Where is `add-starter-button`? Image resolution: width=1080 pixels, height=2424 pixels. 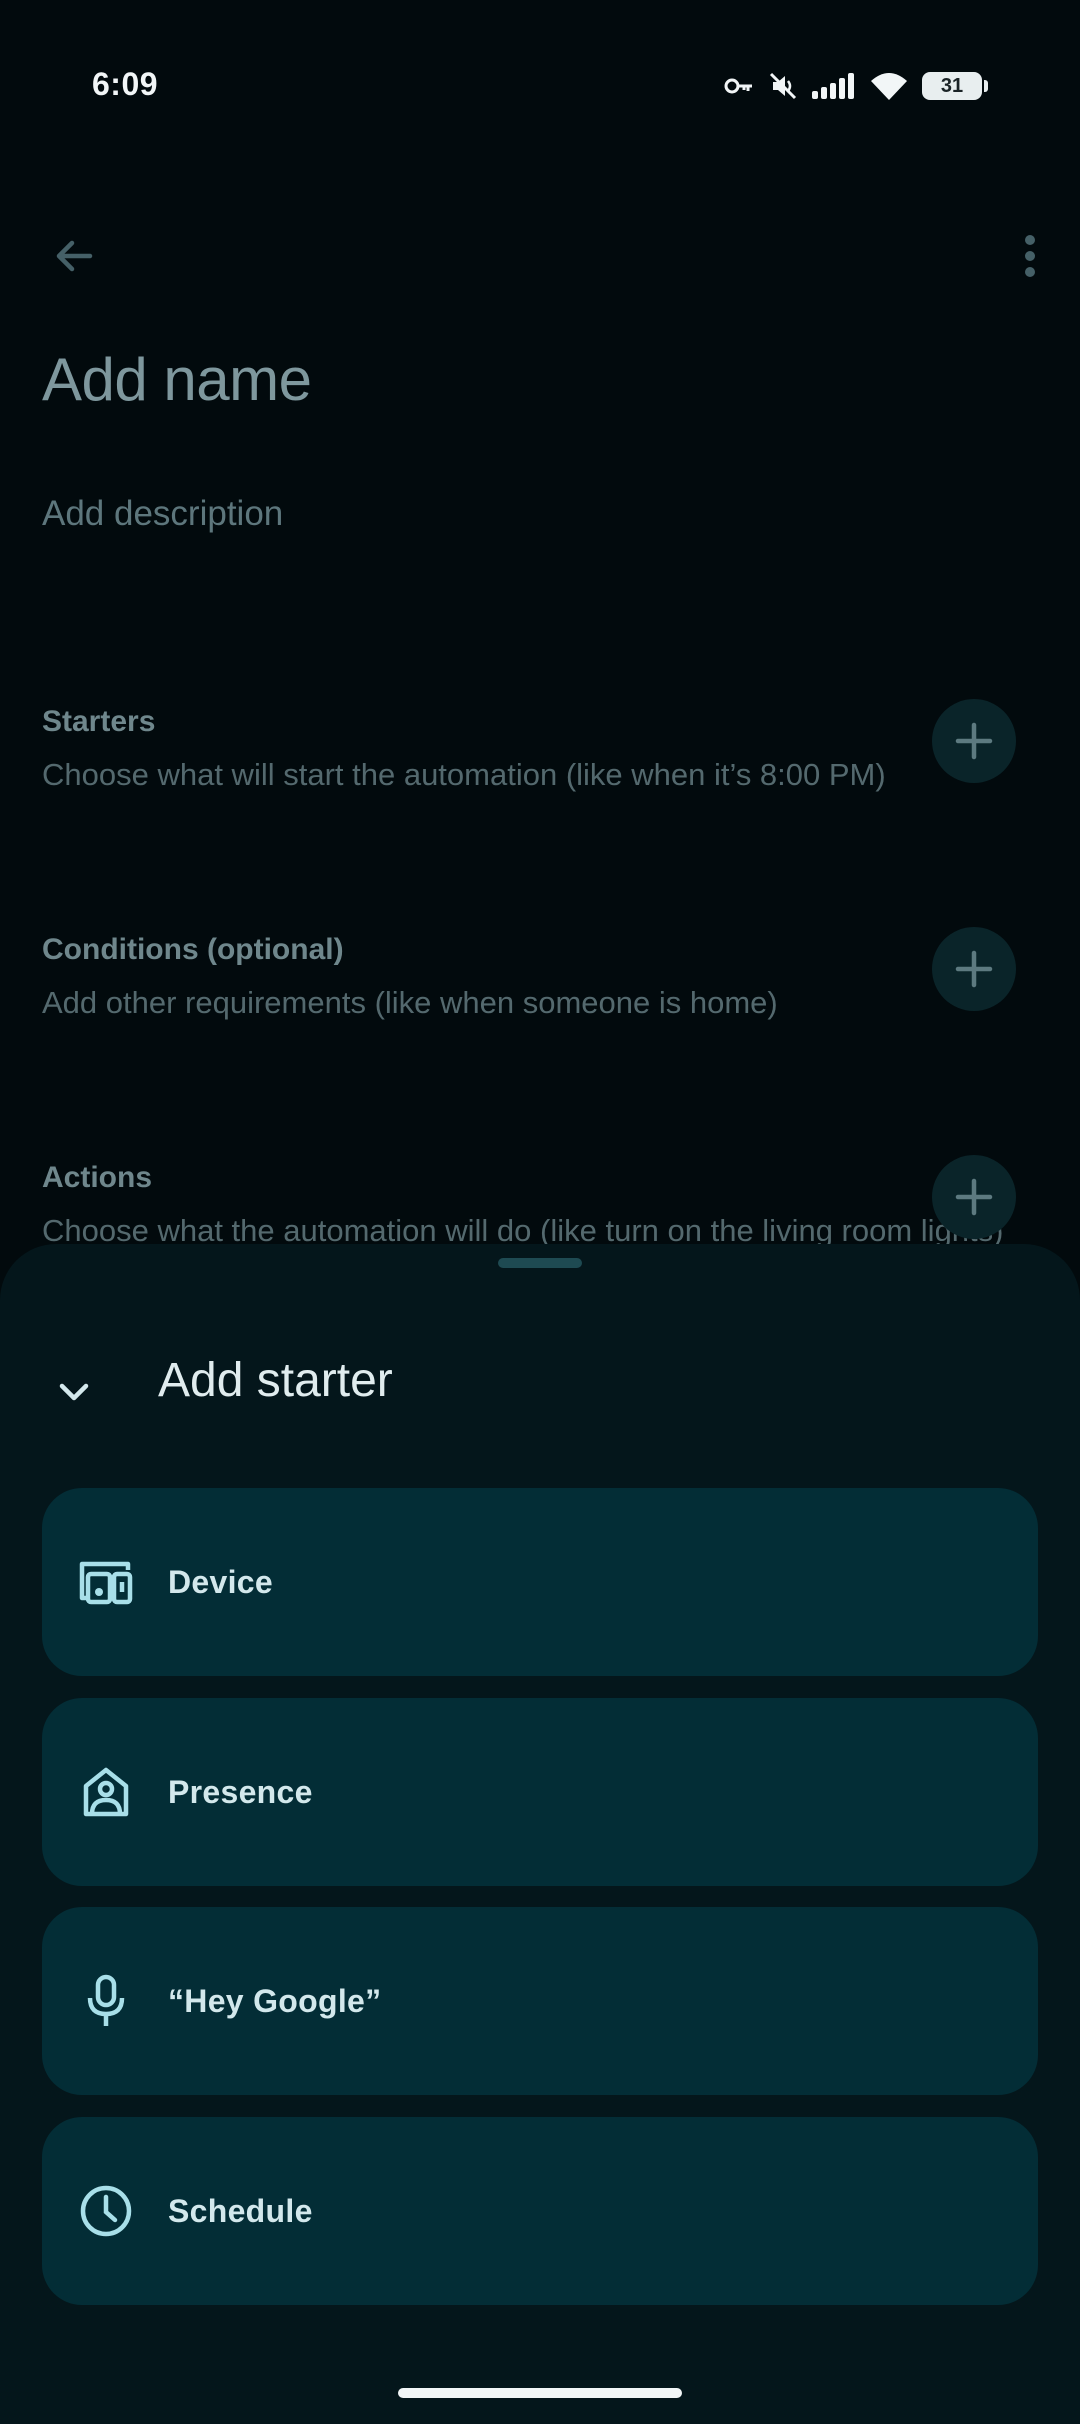 add-starter-button is located at coordinates (974, 741).